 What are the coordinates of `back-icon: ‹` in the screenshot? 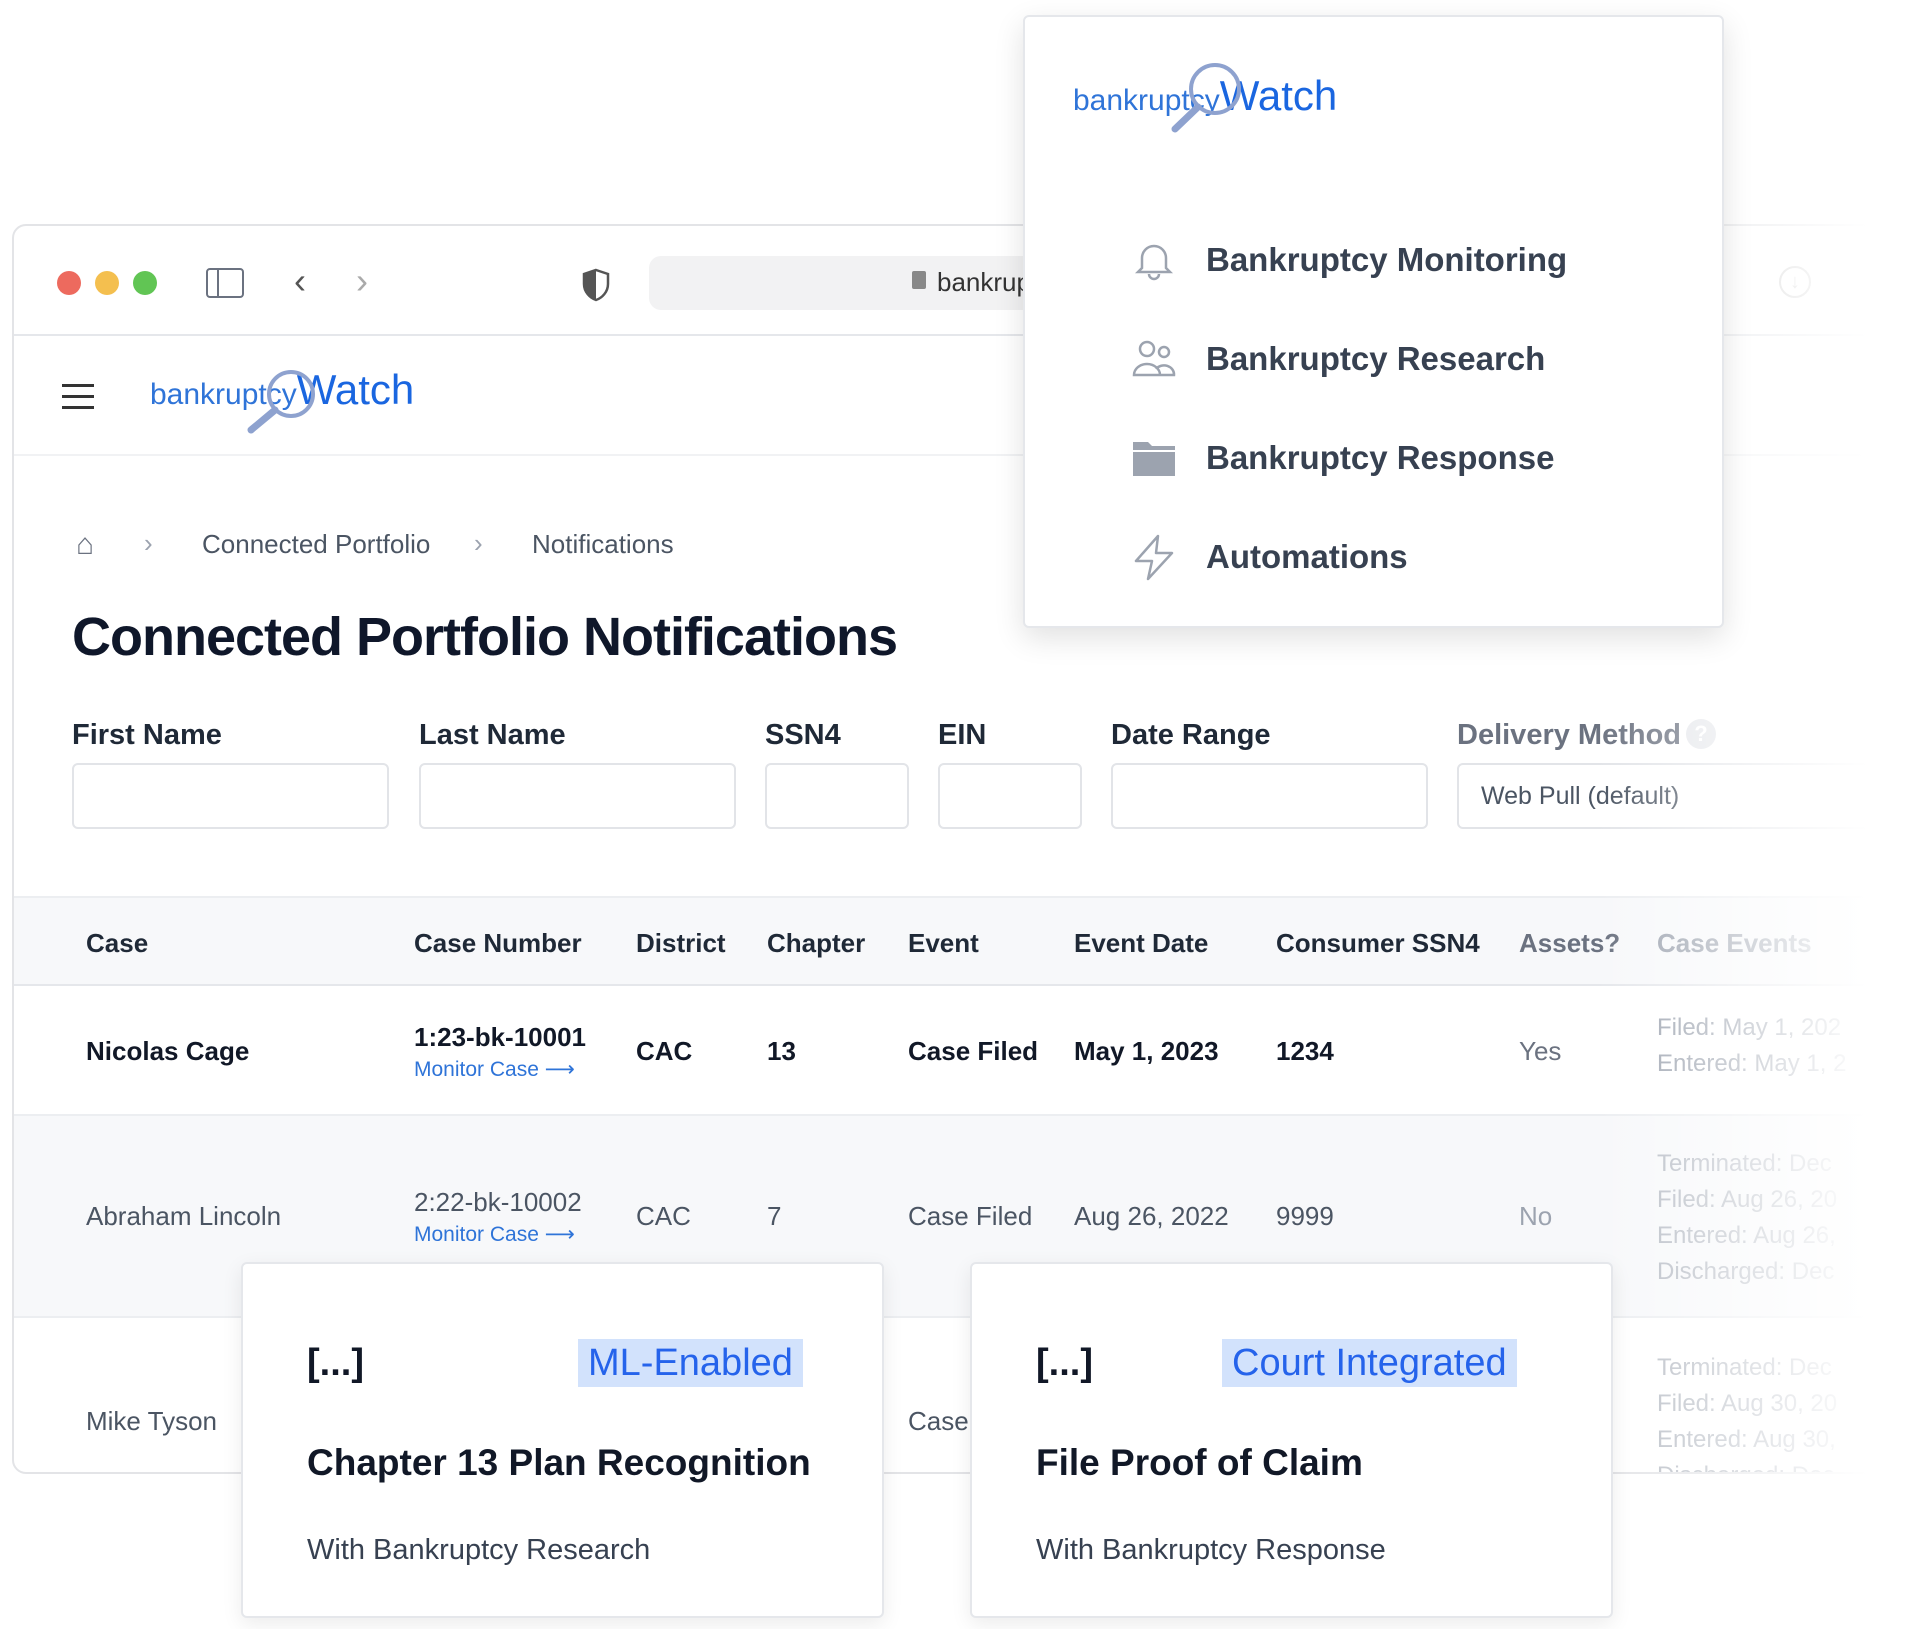 It's located at (300, 281).